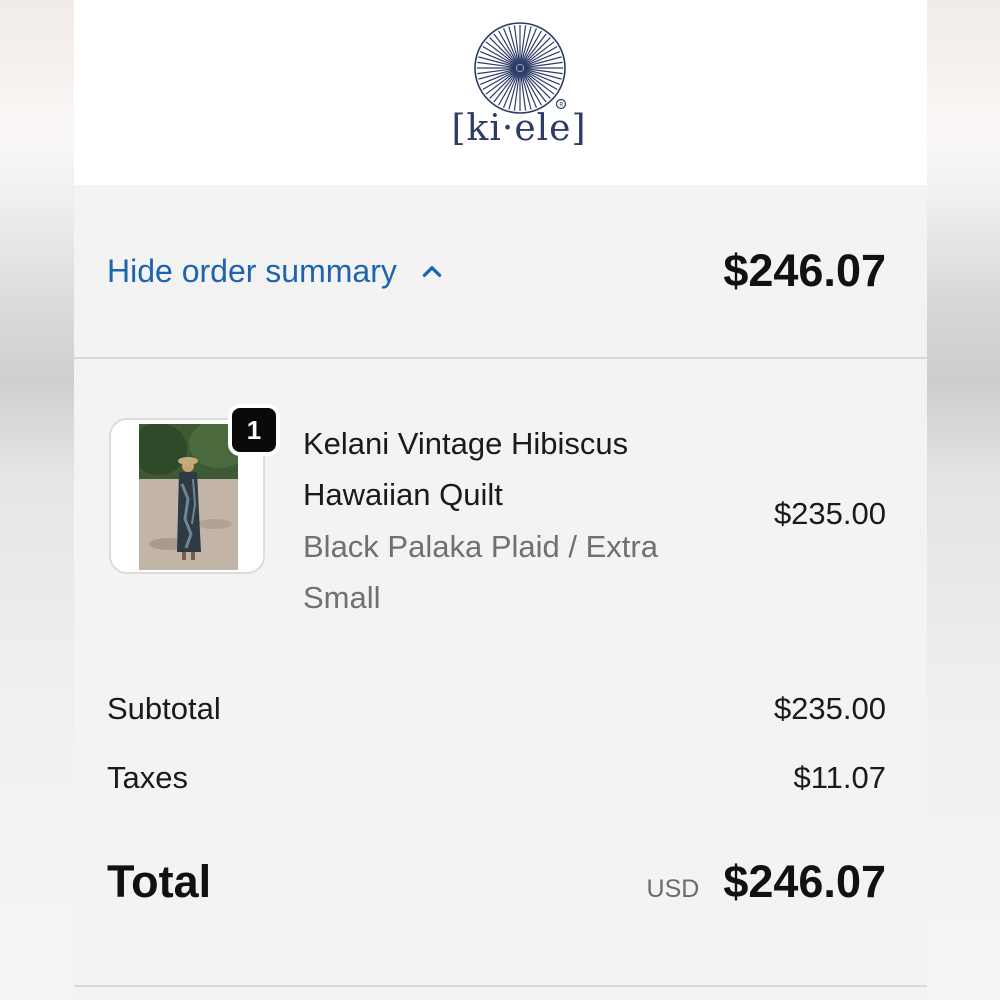 The width and height of the screenshot is (1000, 1000). What do you see at coordinates (37, 500) in the screenshot?
I see `background-left` at bounding box center [37, 500].